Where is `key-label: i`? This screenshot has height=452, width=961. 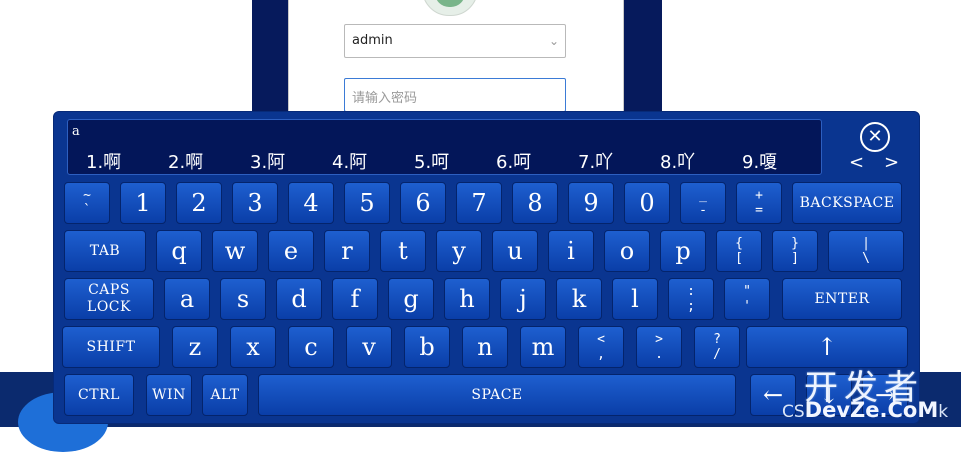
key-label: i is located at coordinates (571, 251).